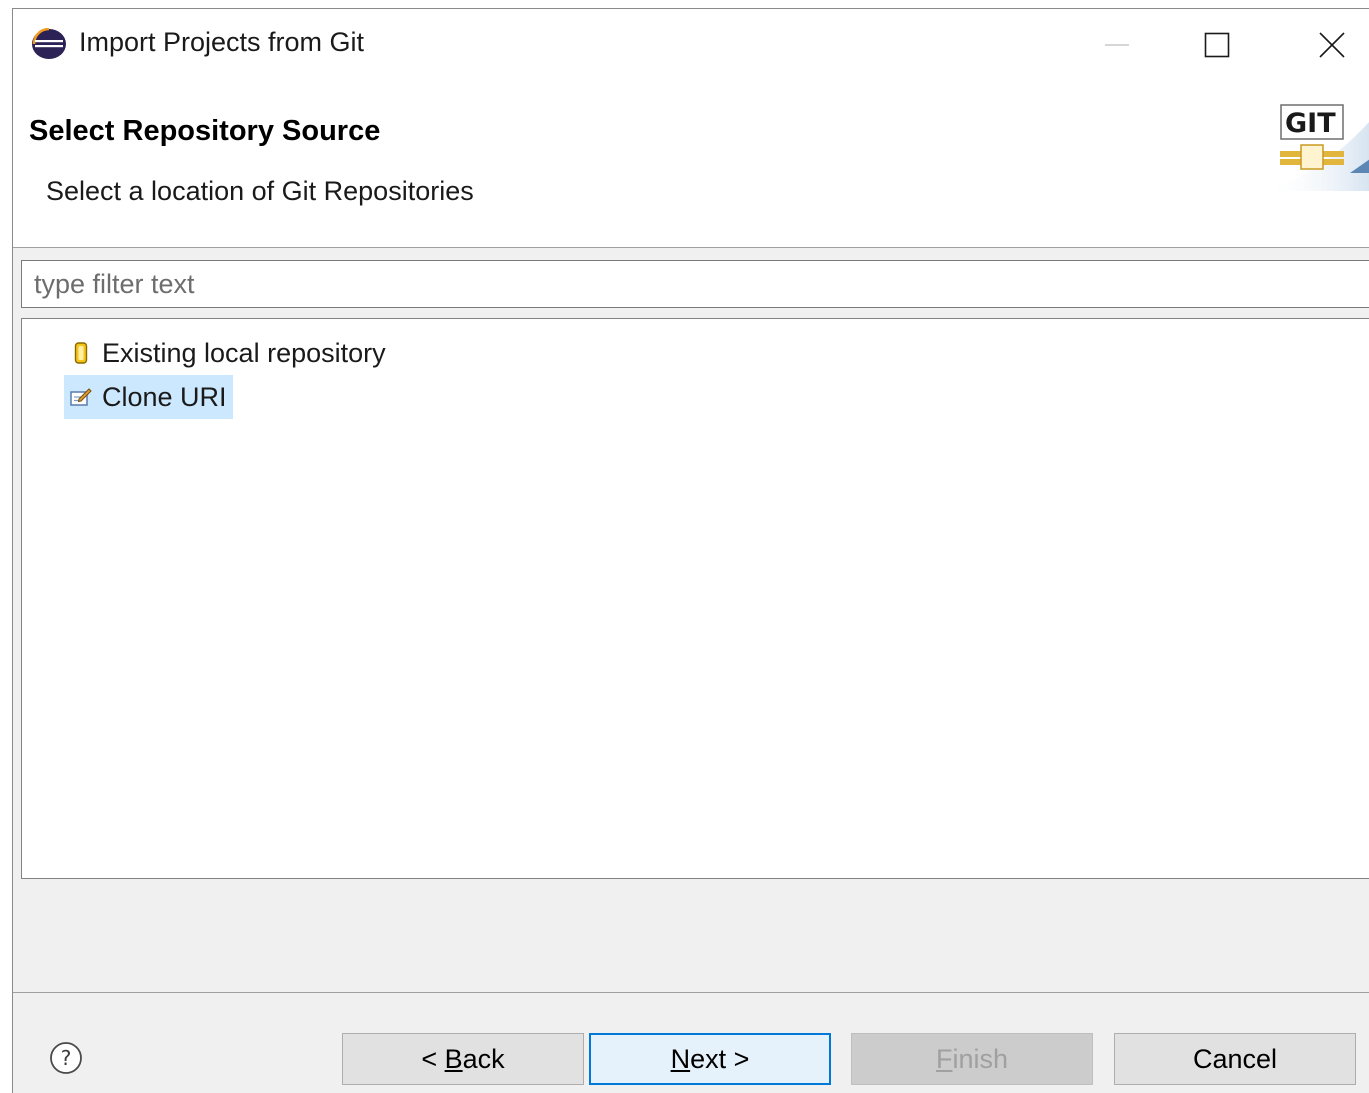 The height and width of the screenshot is (1093, 1369). I want to click on cancel-button: Cancel, so click(1235, 1059).